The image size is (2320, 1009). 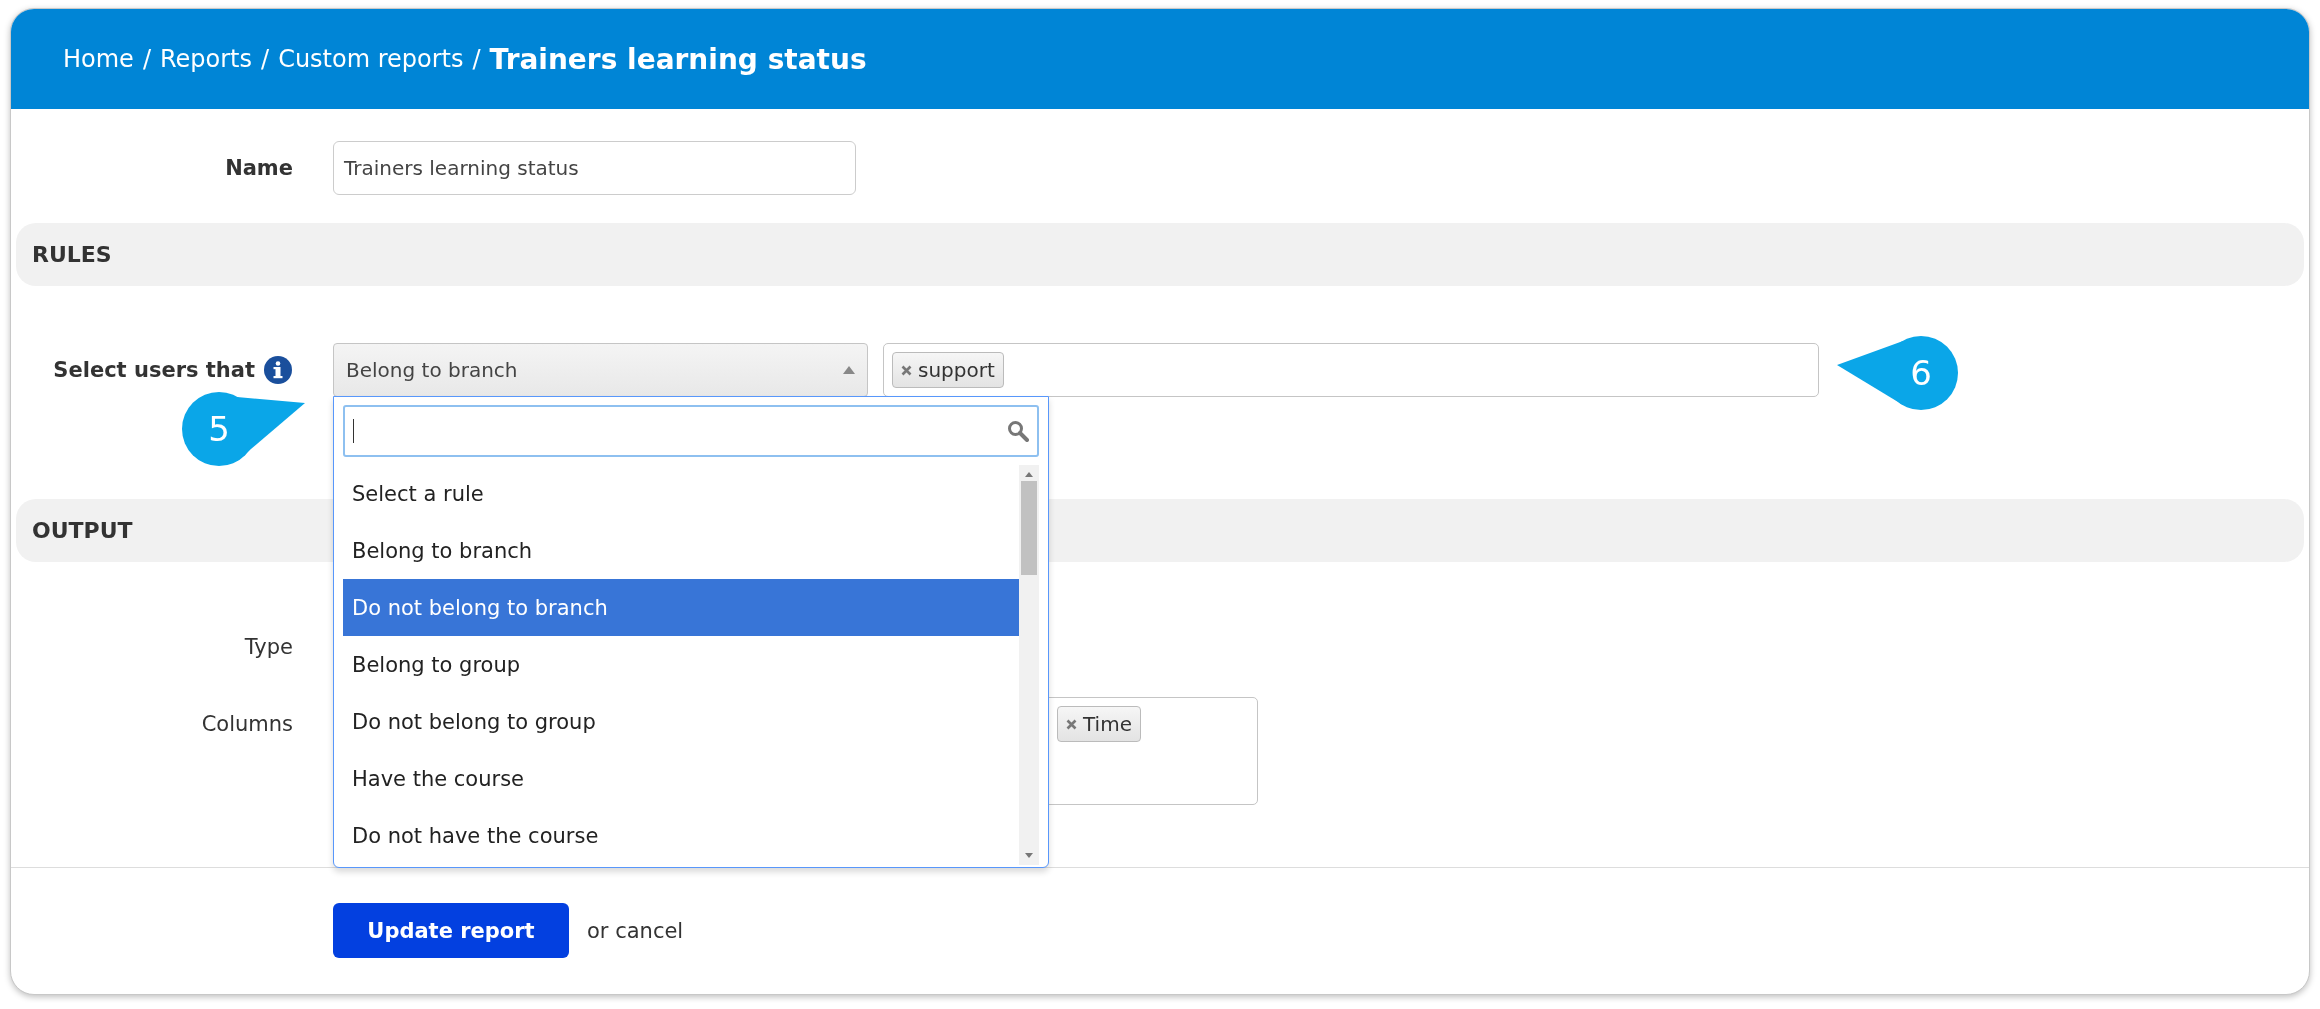 I want to click on field-label: Name, so click(x=259, y=168).